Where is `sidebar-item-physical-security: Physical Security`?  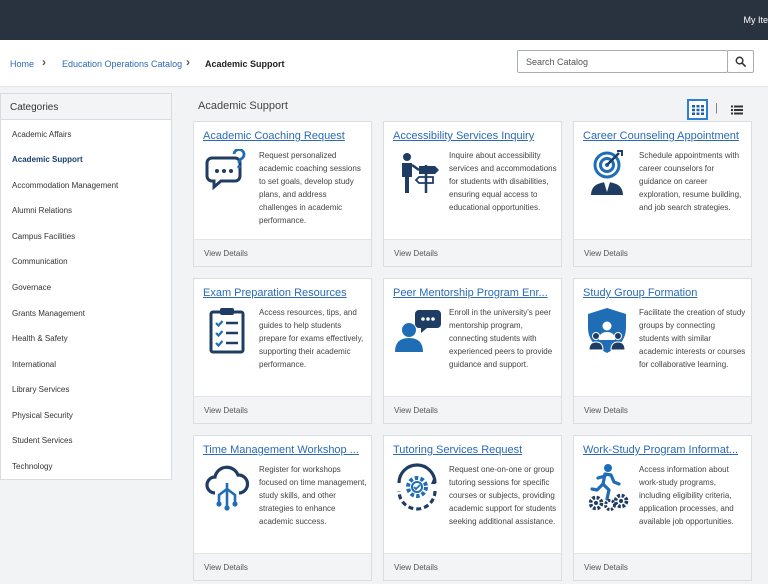
sidebar-item-physical-security: Physical Security is located at coordinates (42, 415).